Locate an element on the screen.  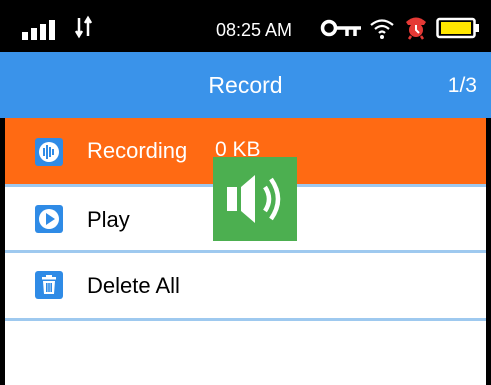
trash-icon is located at coordinates (49, 285).